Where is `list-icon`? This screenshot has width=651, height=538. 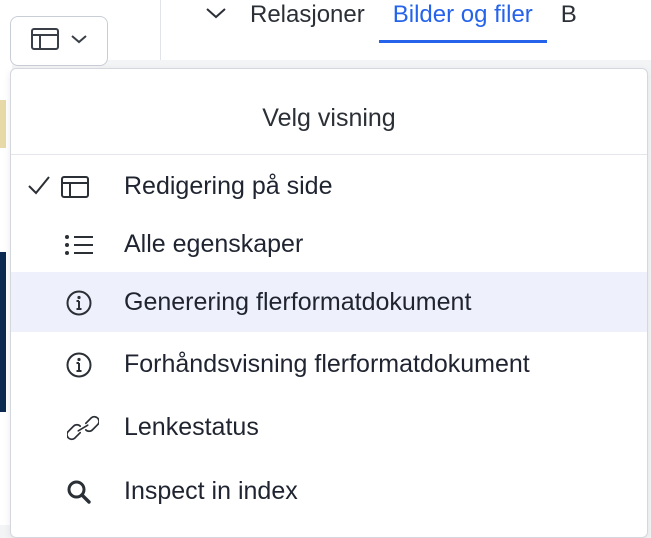 list-icon is located at coordinates (79, 245).